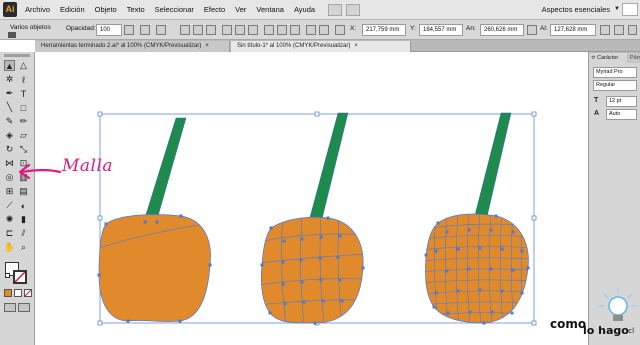 The height and width of the screenshot is (345, 640). Describe the element at coordinates (471, 28) in the screenshot. I see `width-label: An:` at that location.